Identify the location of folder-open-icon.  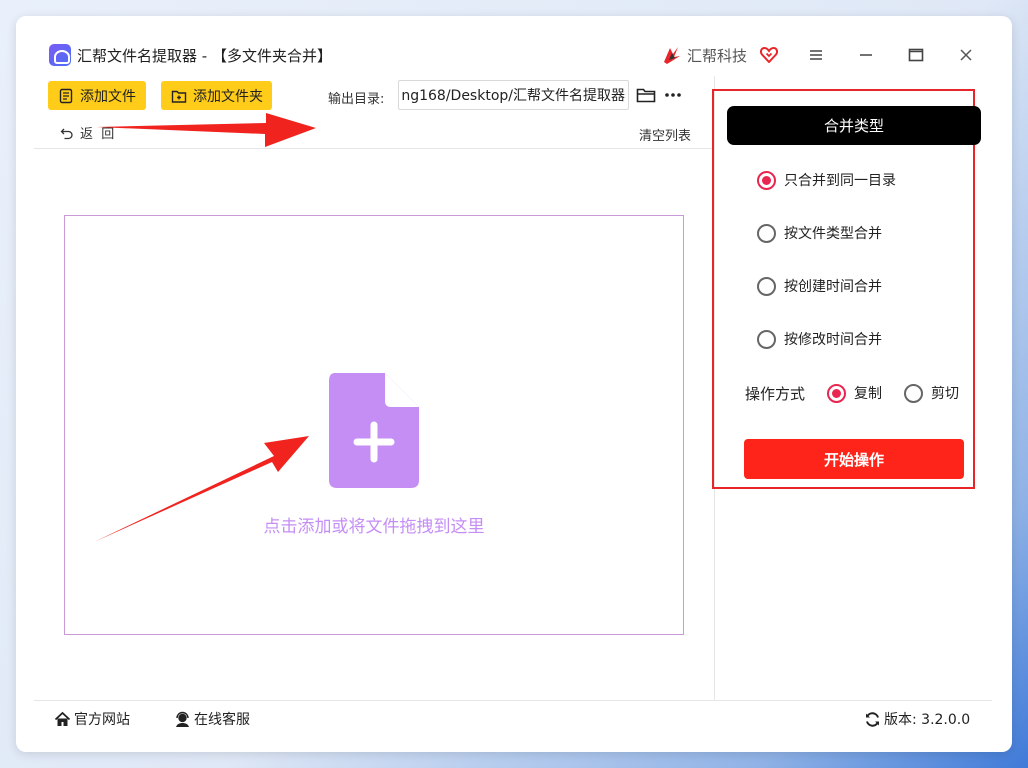
(646, 95).